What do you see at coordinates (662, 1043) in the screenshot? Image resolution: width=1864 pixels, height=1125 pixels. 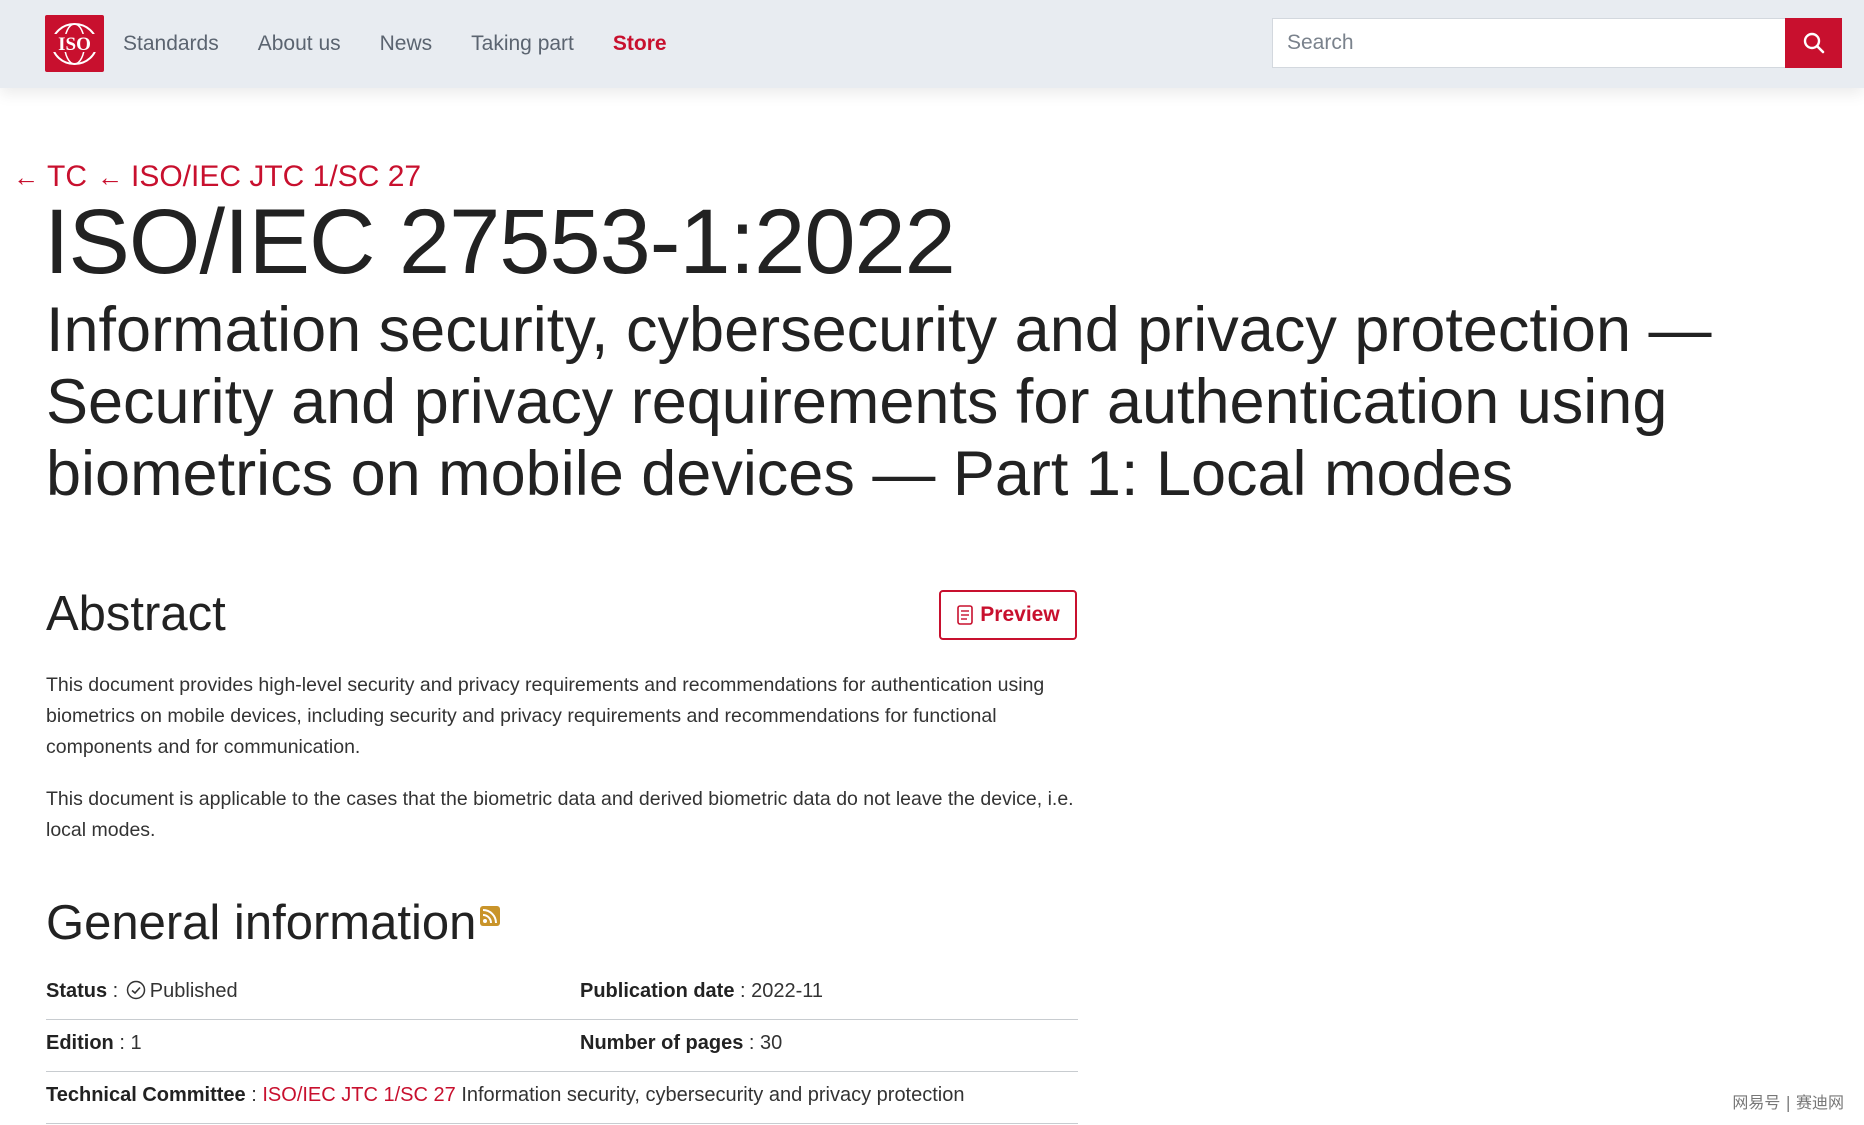 I see `pages-label: Number of pages` at bounding box center [662, 1043].